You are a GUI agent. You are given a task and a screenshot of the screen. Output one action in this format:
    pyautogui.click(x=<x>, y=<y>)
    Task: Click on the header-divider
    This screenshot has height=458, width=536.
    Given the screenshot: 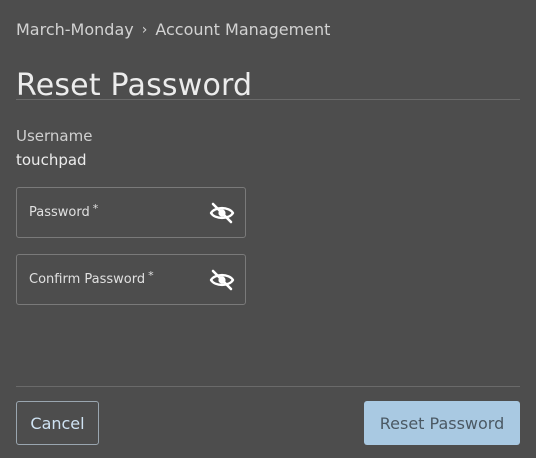 What is the action you would take?
    pyautogui.click(x=268, y=99)
    